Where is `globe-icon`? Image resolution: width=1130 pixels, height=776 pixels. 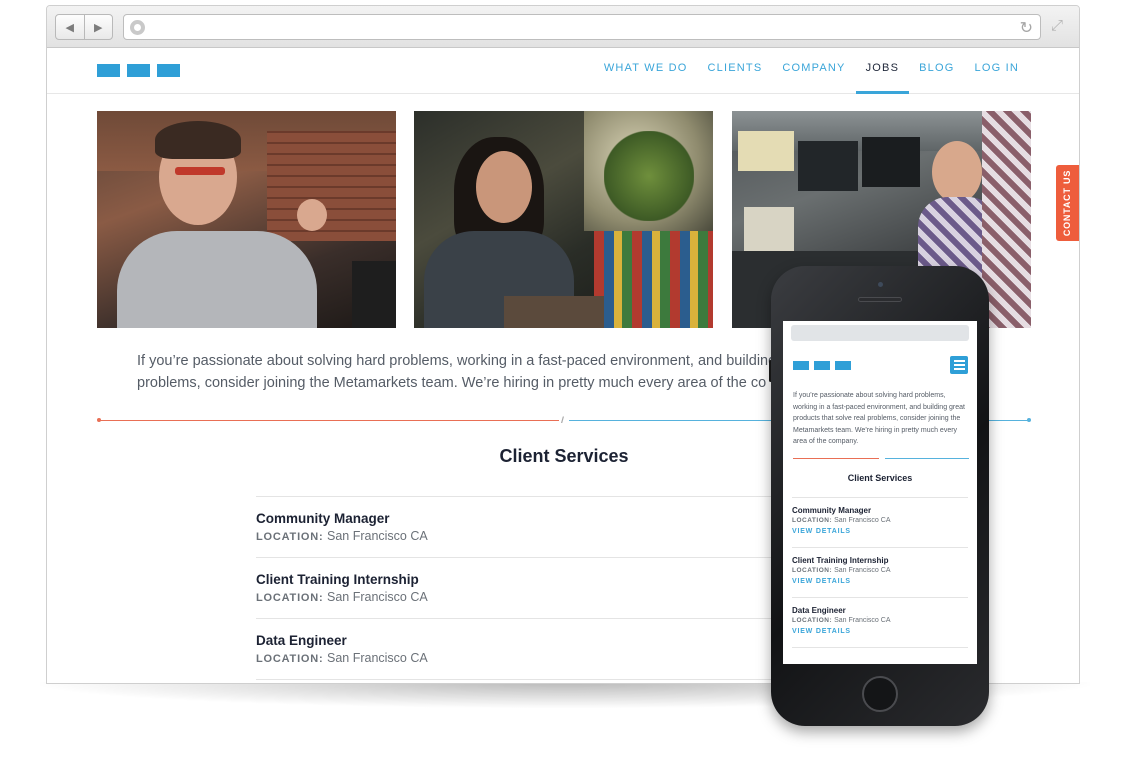
globe-icon is located at coordinates (137, 27).